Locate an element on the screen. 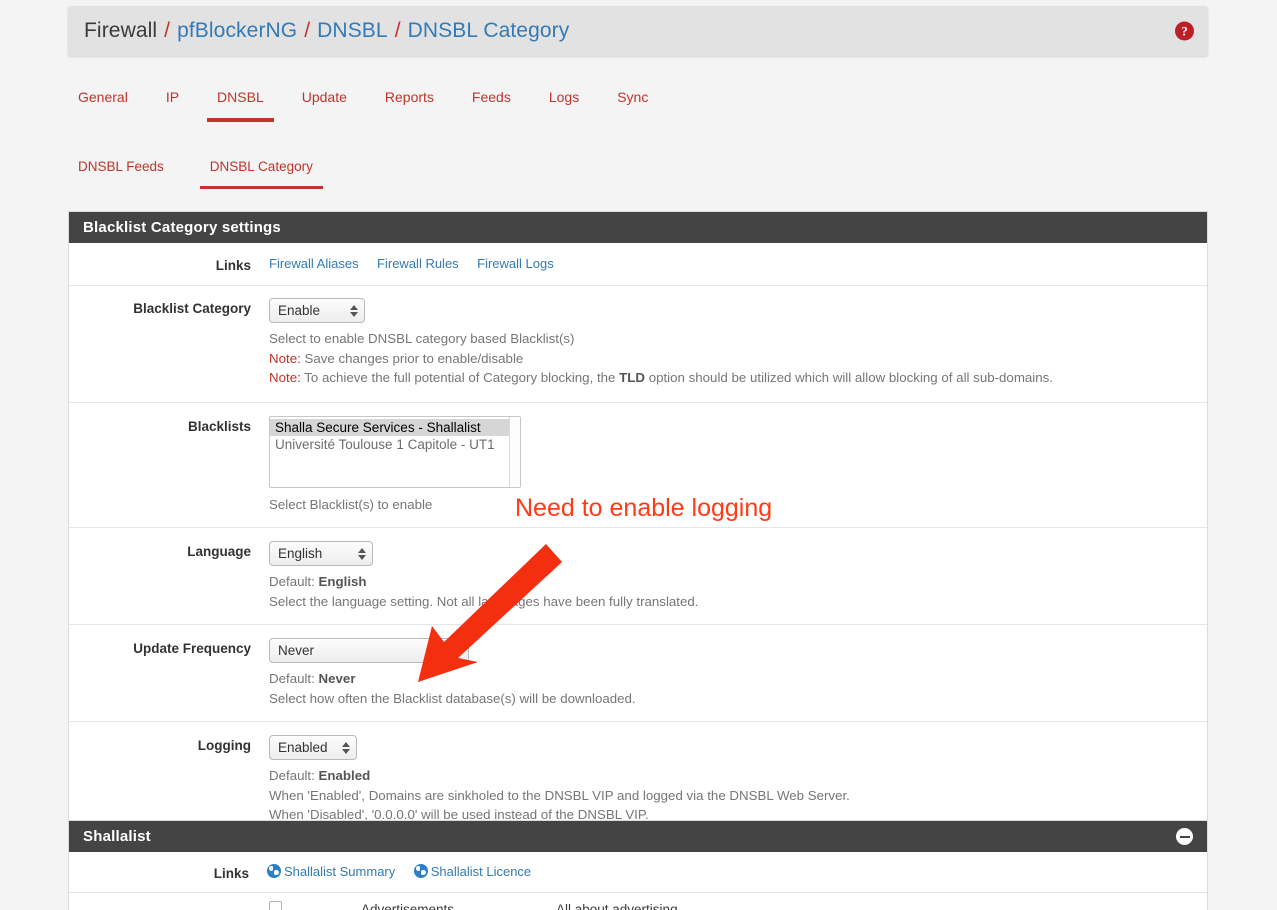 Image resolution: width=1277 pixels, height=910 pixels. shallalist-links-list: Shallalist Summary Shallalist Licence is located at coordinates (728, 872).